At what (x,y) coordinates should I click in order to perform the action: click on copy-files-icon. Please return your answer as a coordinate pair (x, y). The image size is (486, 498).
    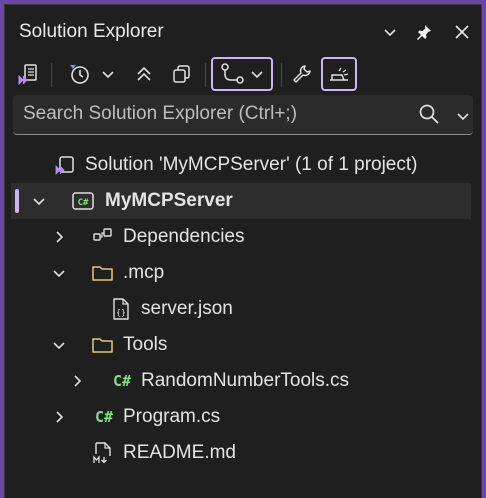
    Looking at the image, I should click on (181, 74).